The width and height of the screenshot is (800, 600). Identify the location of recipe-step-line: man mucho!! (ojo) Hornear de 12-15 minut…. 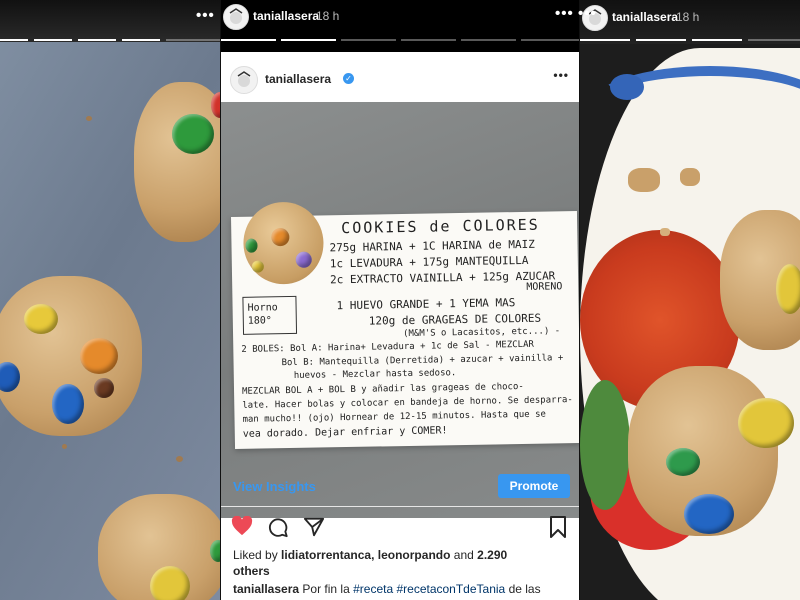
(394, 417).